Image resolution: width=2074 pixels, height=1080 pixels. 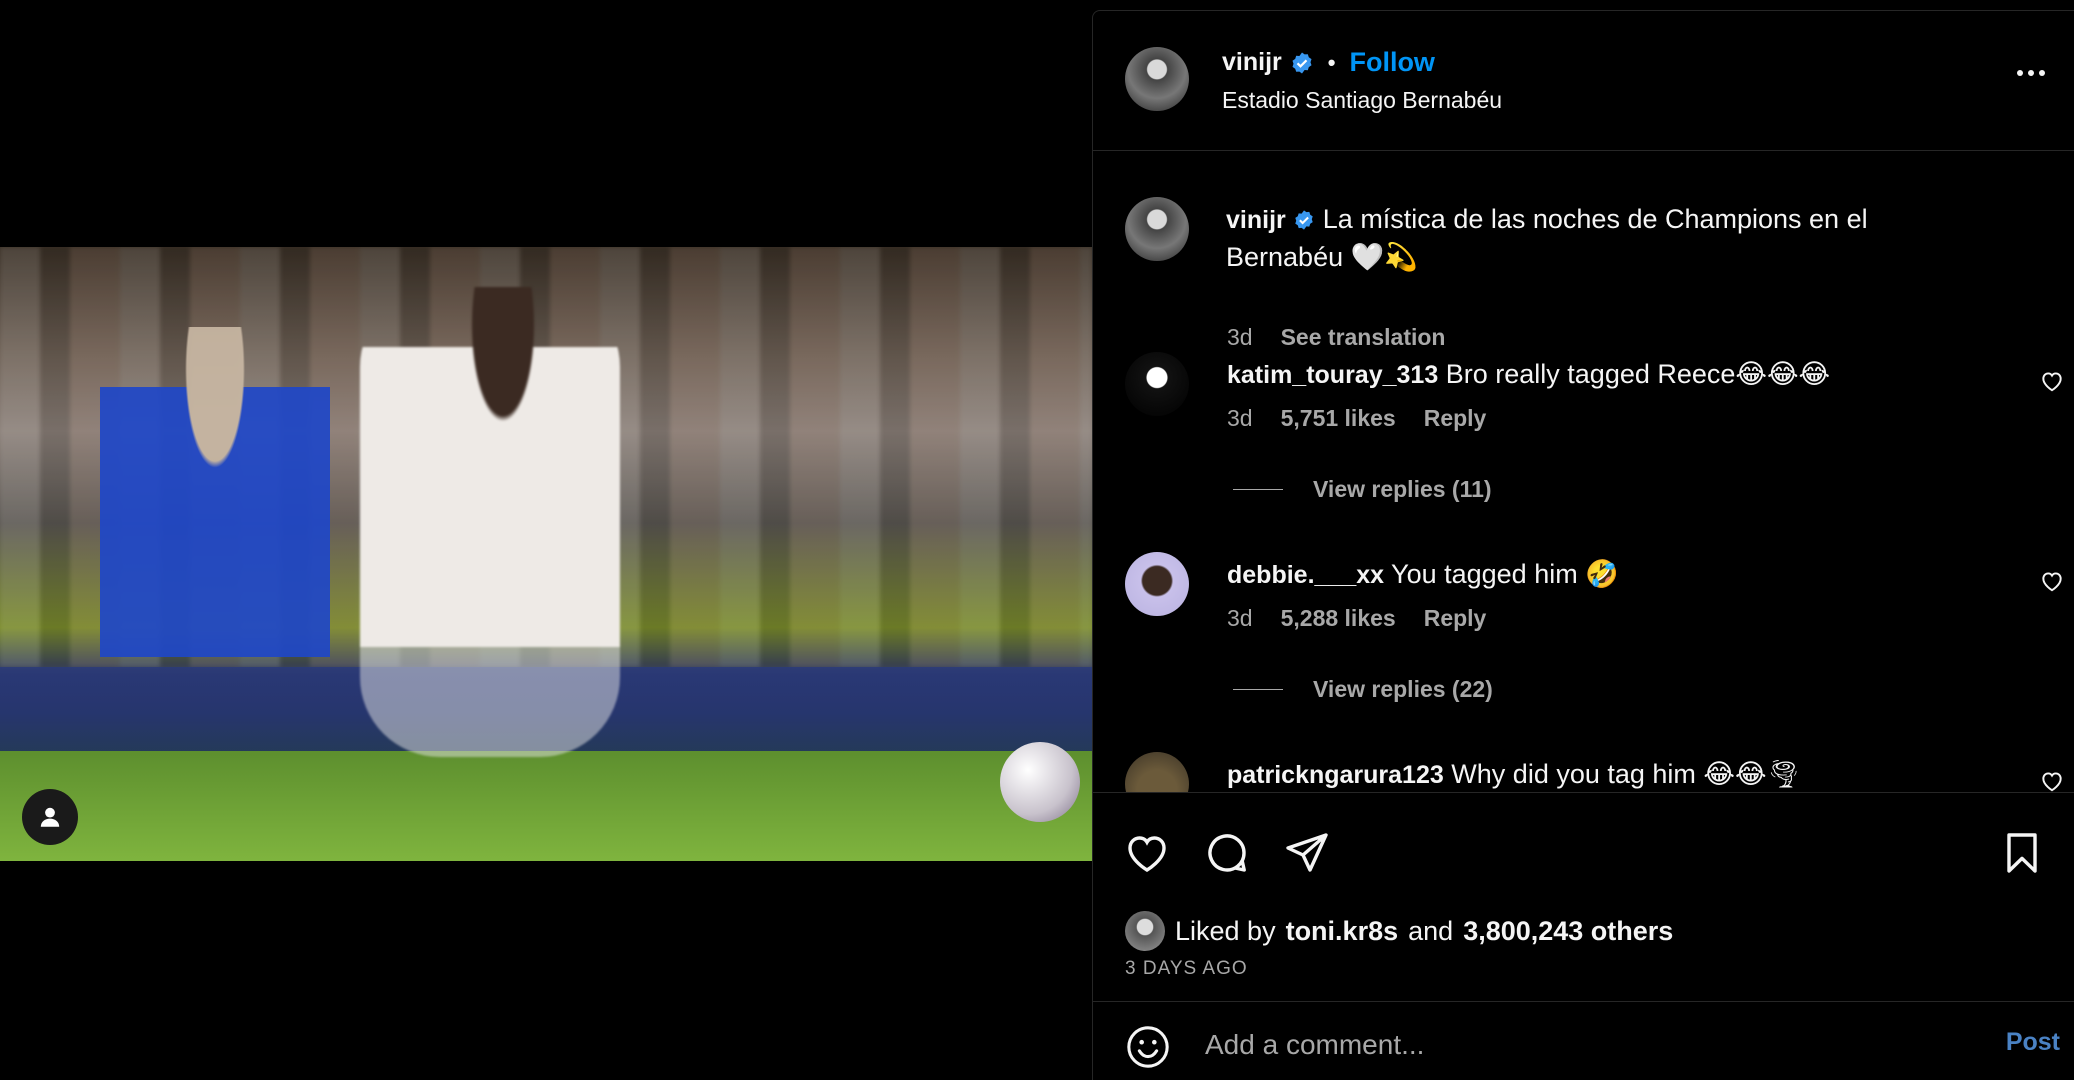 What do you see at coordinates (1307, 853) in the screenshot?
I see `share-icon` at bounding box center [1307, 853].